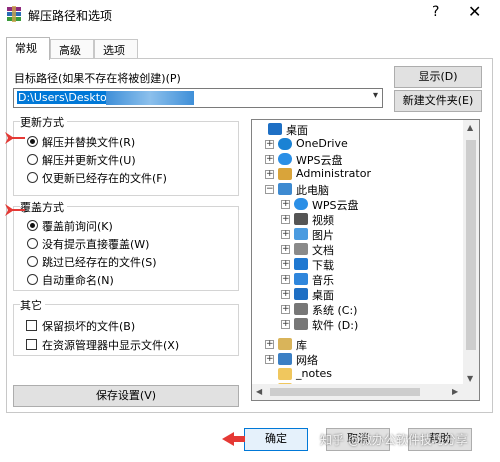  What do you see at coordinates (438, 101) in the screenshot?
I see `new-folder-button: 新建文件夹(E)` at bounding box center [438, 101].